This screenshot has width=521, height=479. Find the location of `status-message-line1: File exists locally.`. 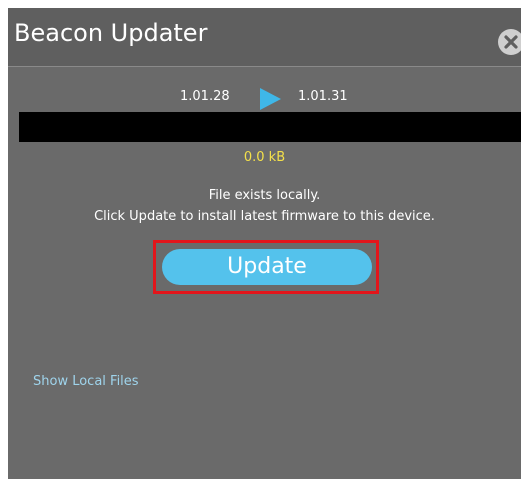

status-message-line1: File exists locally. is located at coordinates (264, 195).